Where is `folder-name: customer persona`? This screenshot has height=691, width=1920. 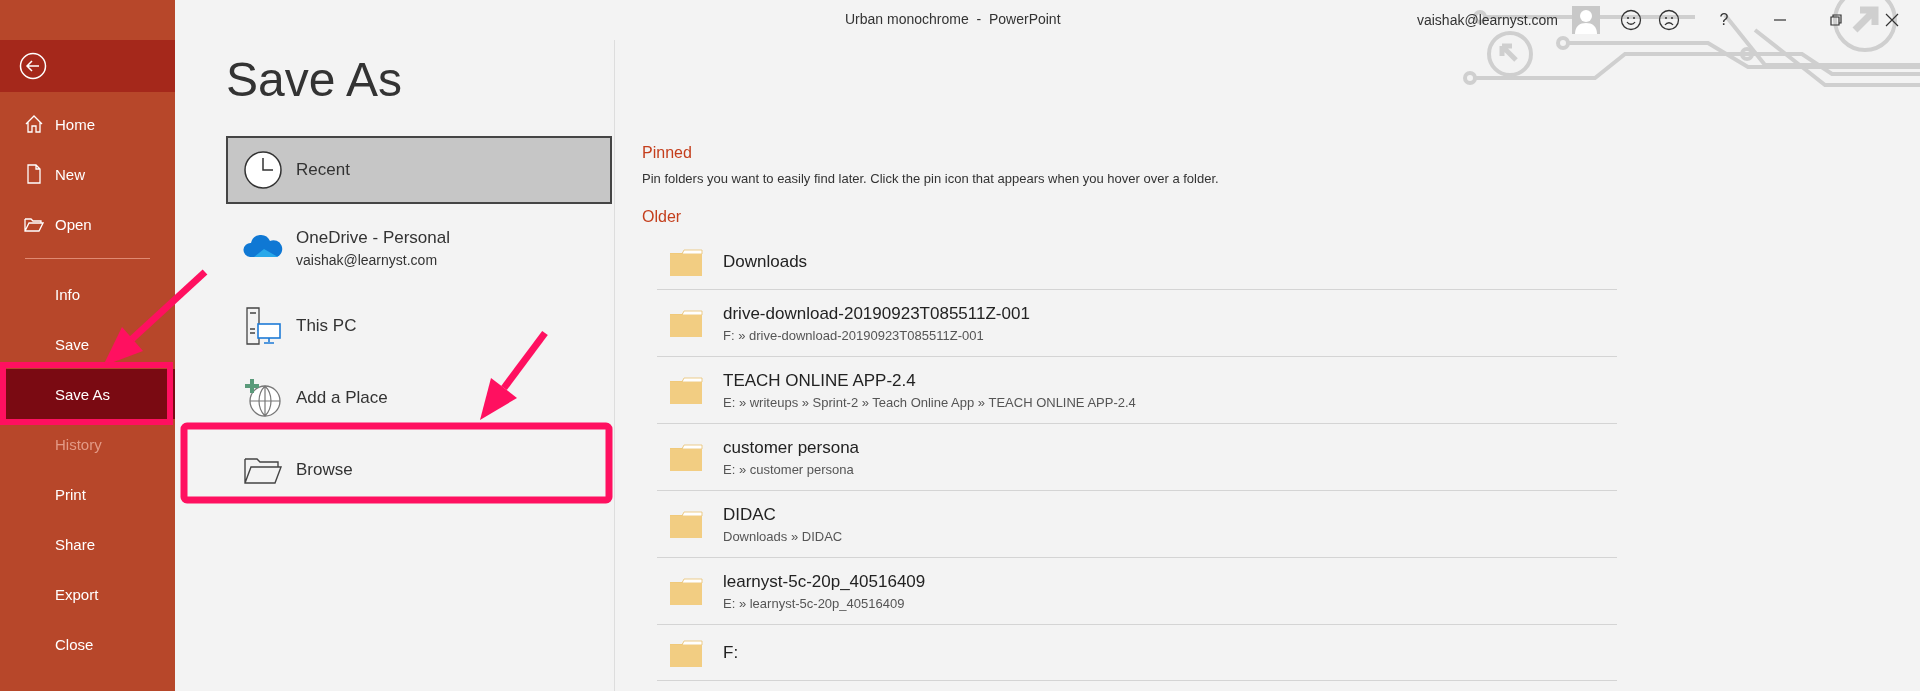
folder-name: customer persona is located at coordinates (791, 447).